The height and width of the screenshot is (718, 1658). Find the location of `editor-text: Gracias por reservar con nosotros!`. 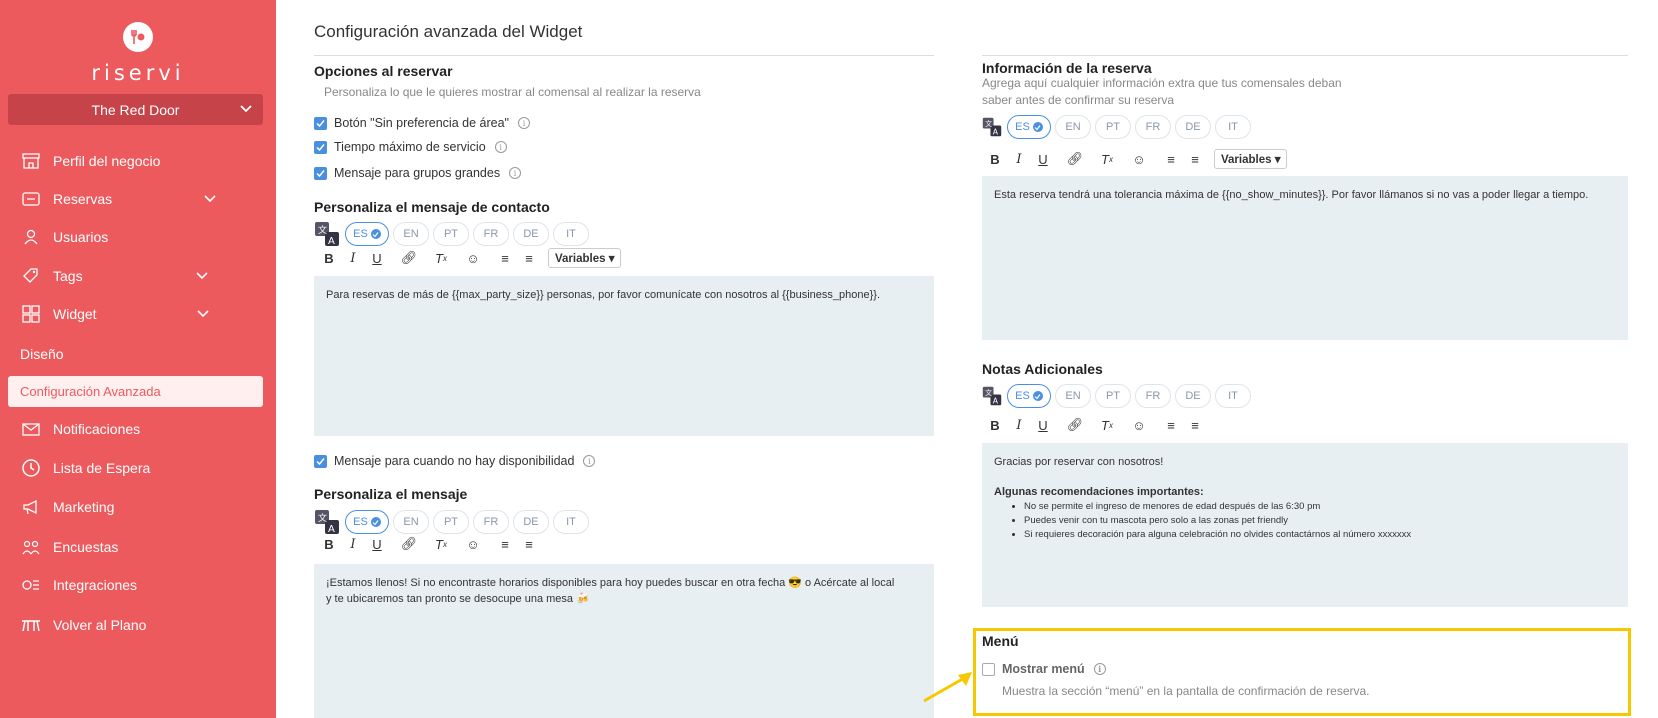

editor-text: Gracias por reservar con nosotros! is located at coordinates (1079, 462).